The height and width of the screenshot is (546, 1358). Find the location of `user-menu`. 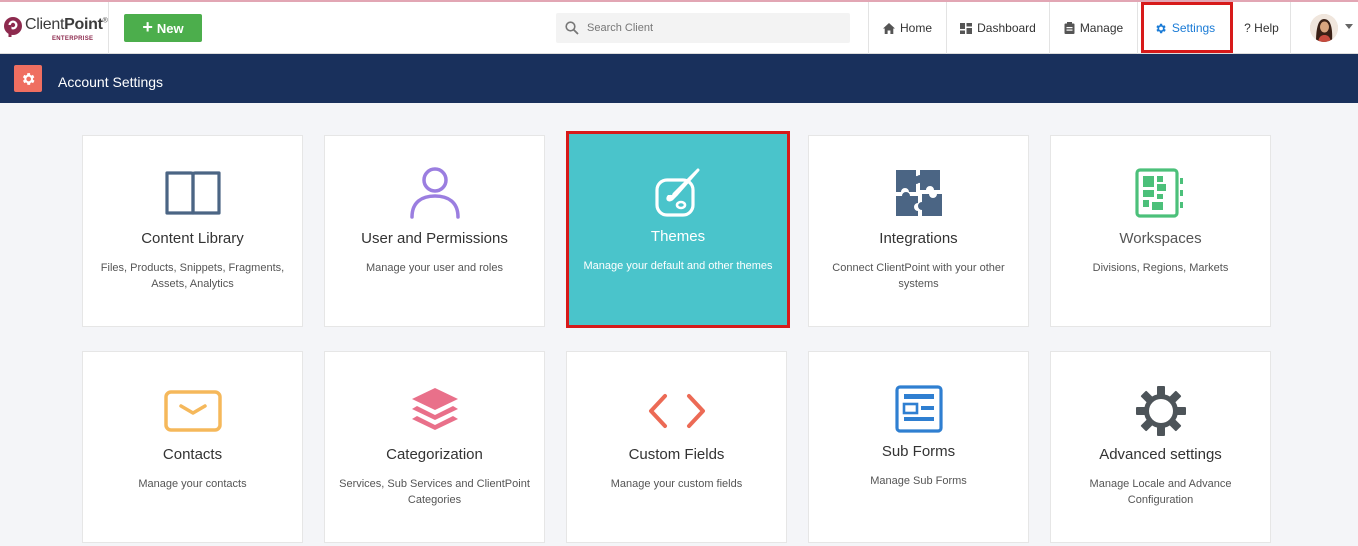

user-menu is located at coordinates (1324, 28).